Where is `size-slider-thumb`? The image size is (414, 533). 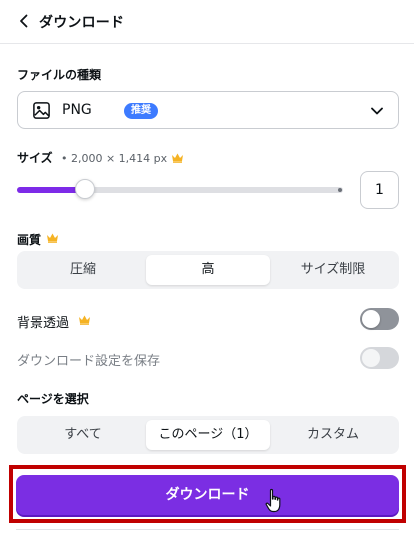
size-slider-thumb is located at coordinates (85, 189).